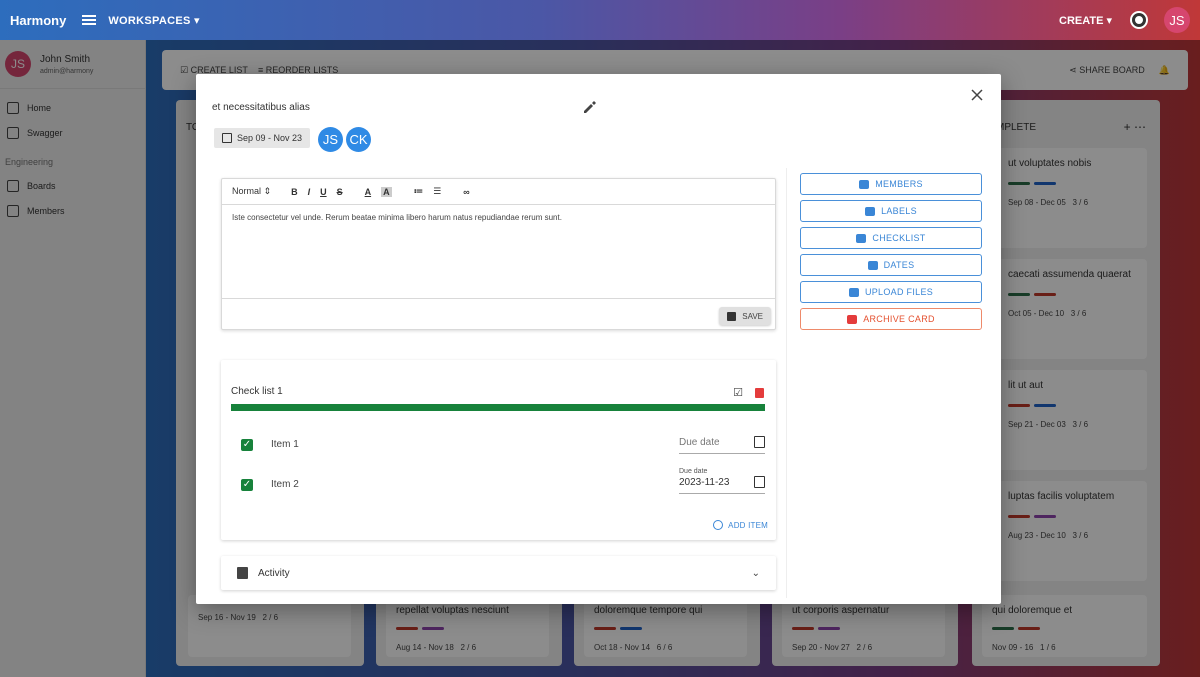 The height and width of the screenshot is (677, 1200). I want to click on add-item-button: ADD ITEM, so click(740, 525).